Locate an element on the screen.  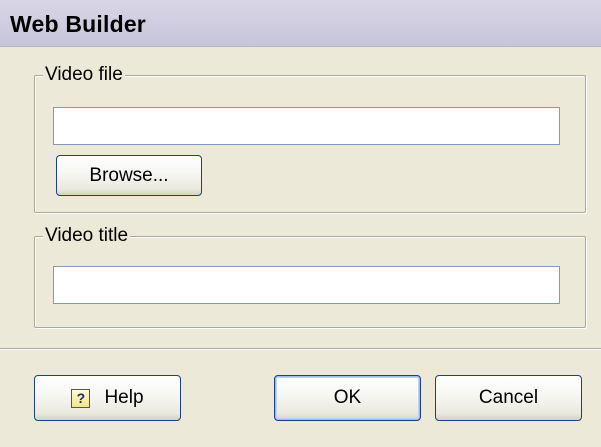
help-button: ? Help is located at coordinates (107, 398).